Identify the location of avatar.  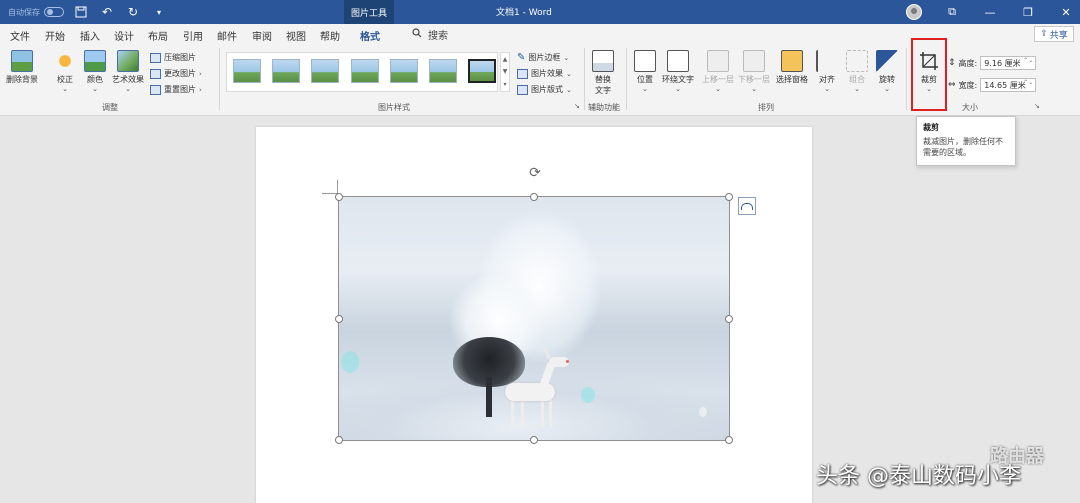
(914, 12).